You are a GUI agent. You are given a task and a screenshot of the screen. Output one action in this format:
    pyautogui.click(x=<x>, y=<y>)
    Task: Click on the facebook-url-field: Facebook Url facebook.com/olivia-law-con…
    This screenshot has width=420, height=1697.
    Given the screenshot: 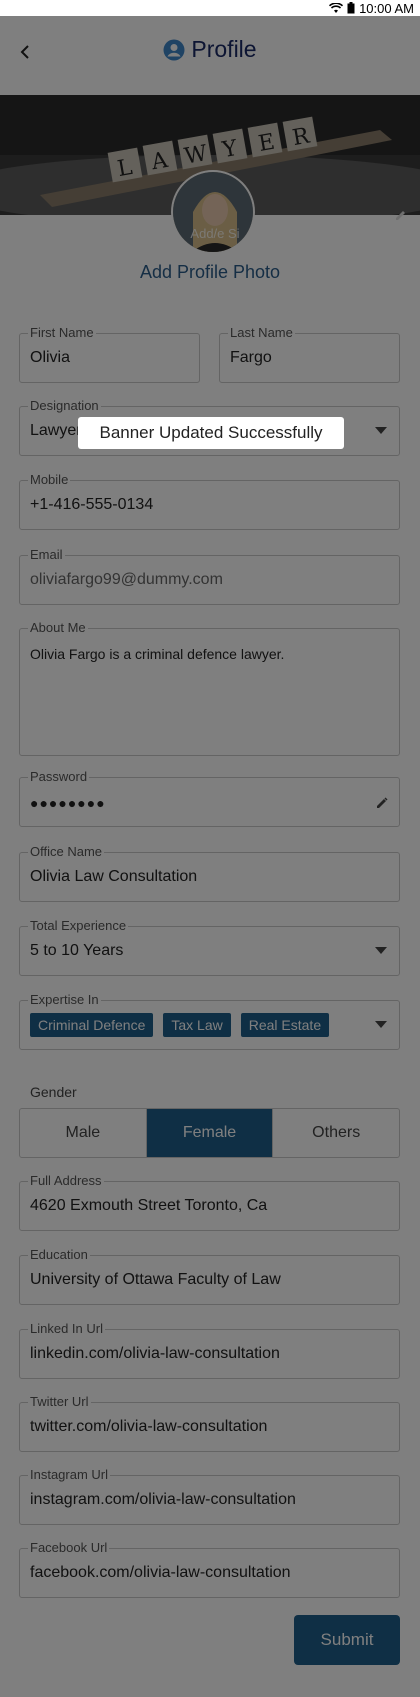 What is the action you would take?
    pyautogui.click(x=209, y=1569)
    